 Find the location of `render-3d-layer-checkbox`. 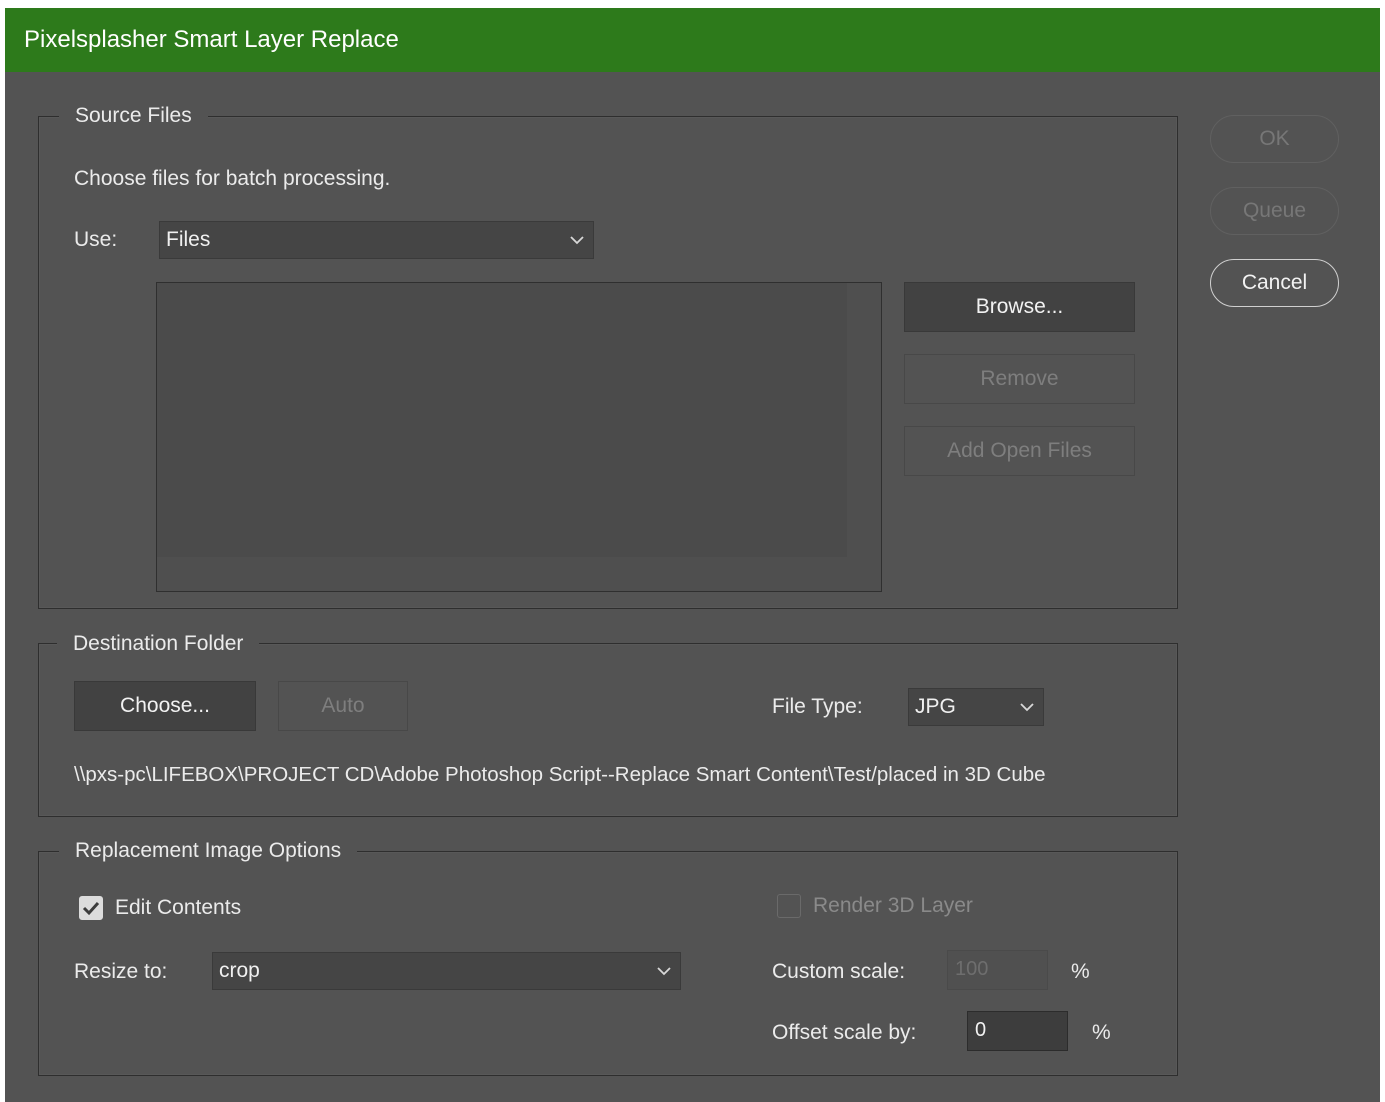

render-3d-layer-checkbox is located at coordinates (789, 906).